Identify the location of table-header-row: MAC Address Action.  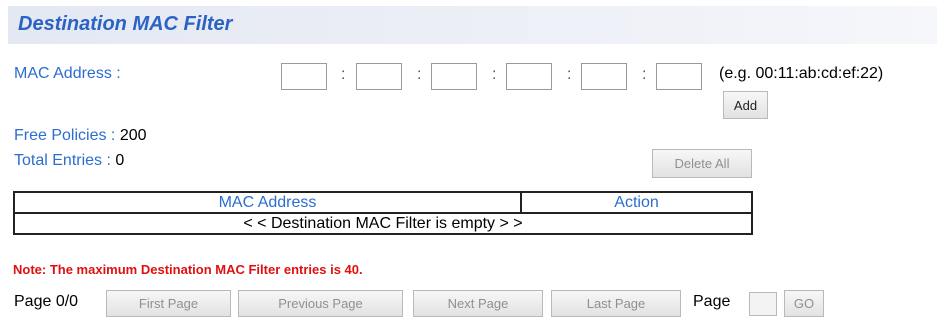
(383, 202).